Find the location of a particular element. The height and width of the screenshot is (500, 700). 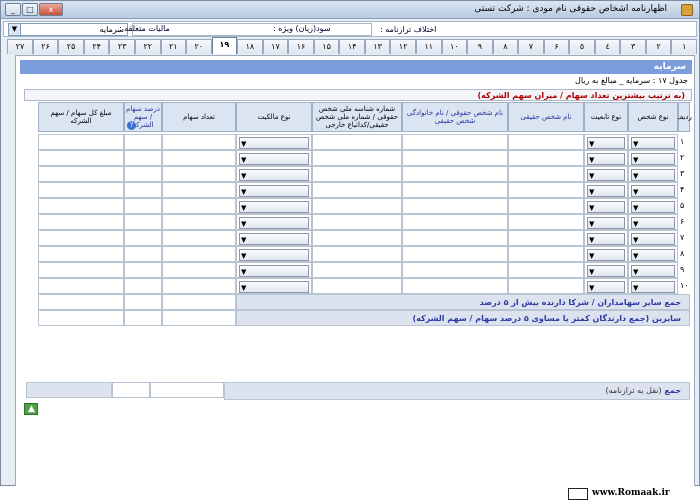

tab-21: ٢١ is located at coordinates (173, 46).